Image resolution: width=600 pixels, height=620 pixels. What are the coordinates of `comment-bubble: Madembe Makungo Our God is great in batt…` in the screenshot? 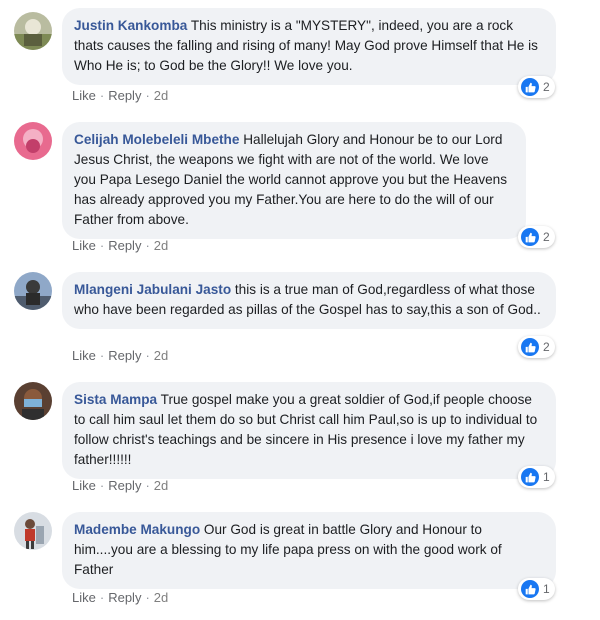 It's located at (309, 550).